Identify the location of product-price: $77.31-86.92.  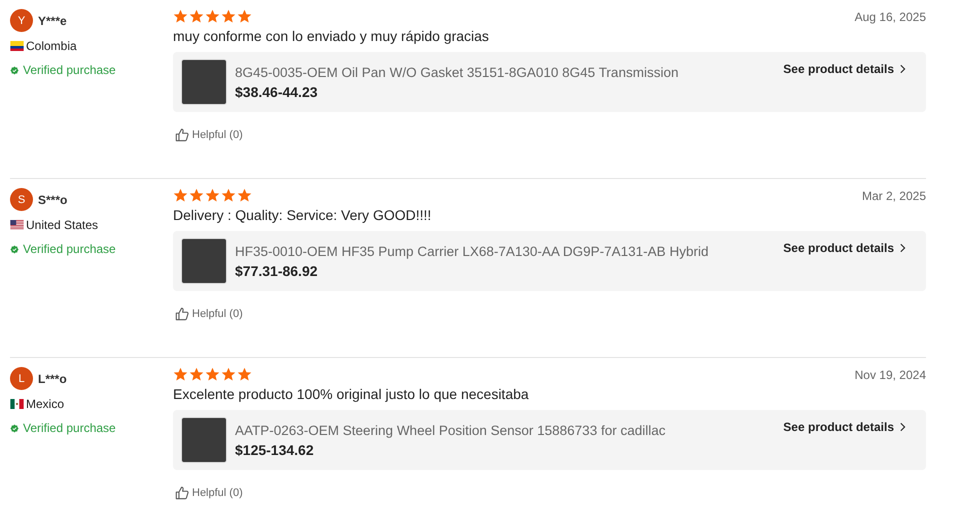
(277, 270).